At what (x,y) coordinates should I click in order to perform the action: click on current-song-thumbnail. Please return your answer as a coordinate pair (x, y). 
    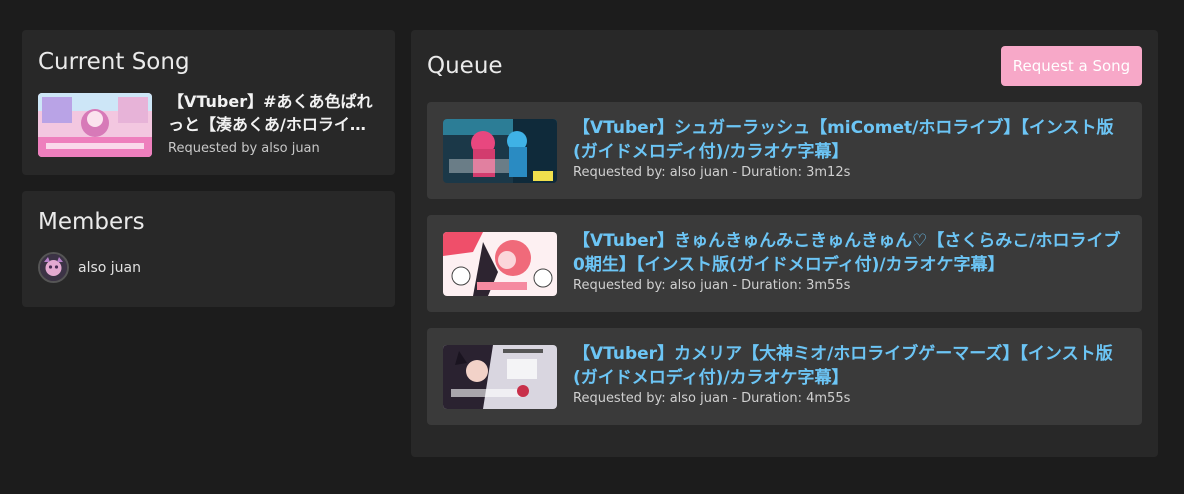
    Looking at the image, I should click on (95, 125).